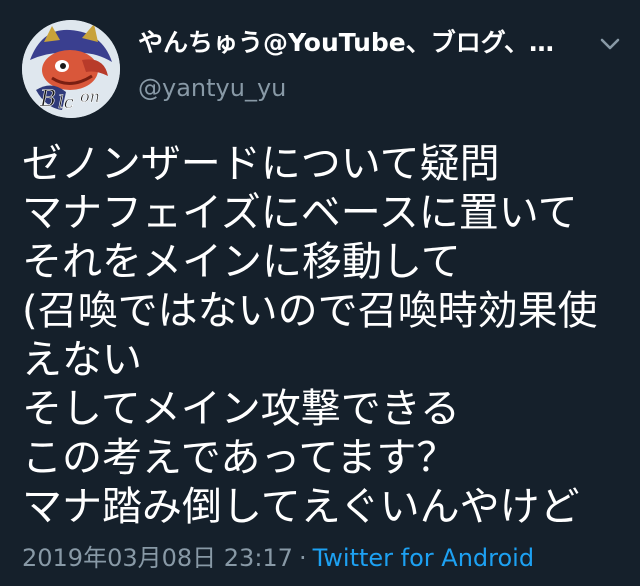 The width and height of the screenshot is (640, 586). Describe the element at coordinates (241, 262) in the screenshot. I see `tweet-text-line: それをメインに移動して` at that location.